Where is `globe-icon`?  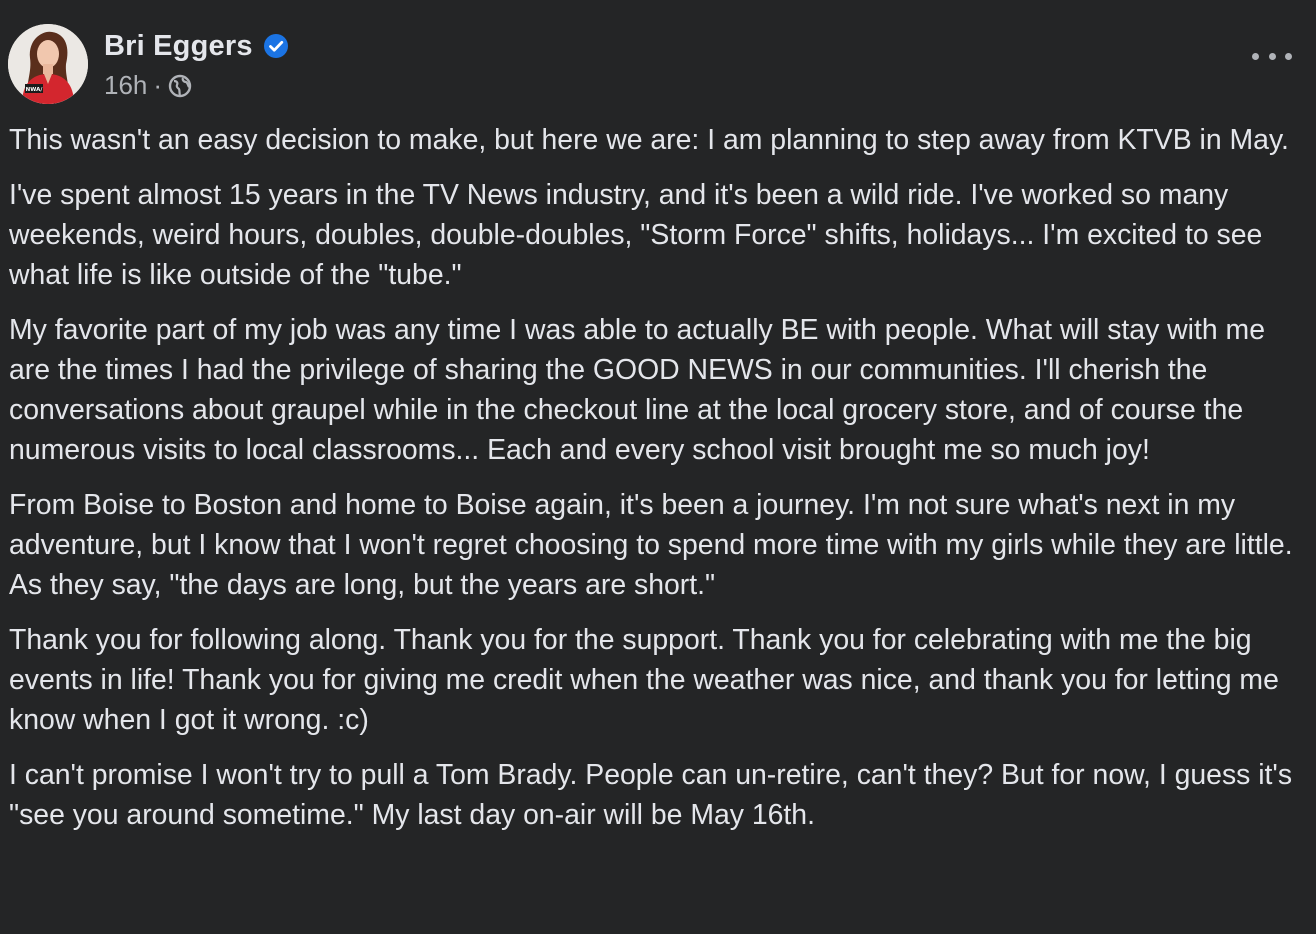 globe-icon is located at coordinates (180, 86).